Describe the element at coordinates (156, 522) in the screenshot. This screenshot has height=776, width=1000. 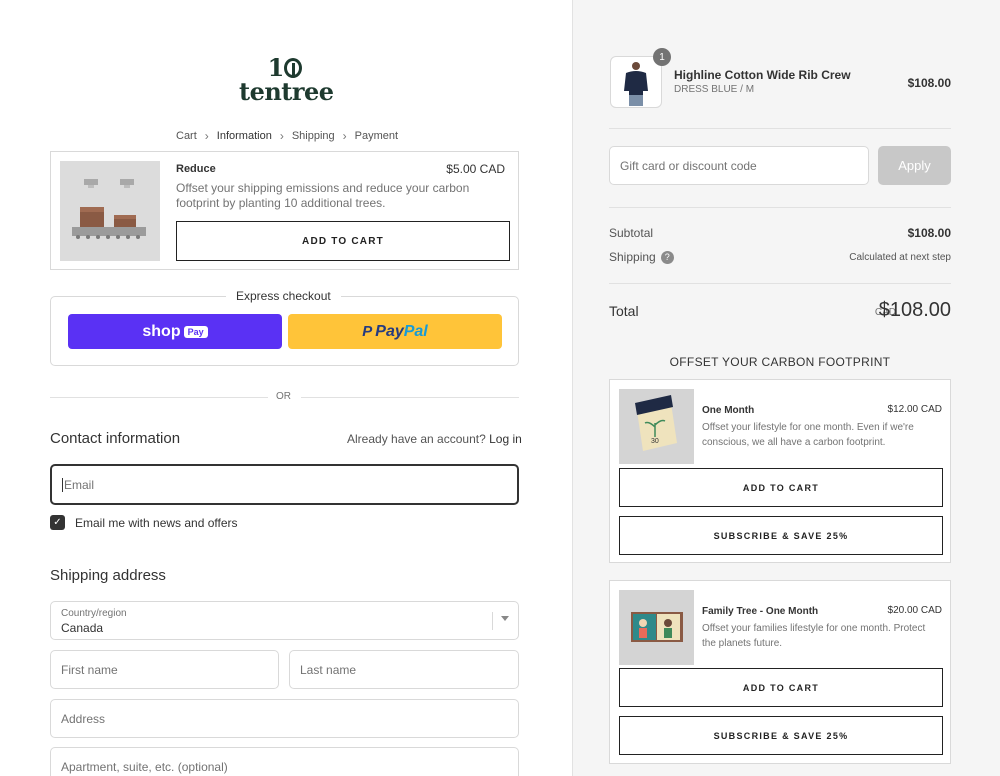
I see `newsletter-label: Email me with news and offers` at that location.